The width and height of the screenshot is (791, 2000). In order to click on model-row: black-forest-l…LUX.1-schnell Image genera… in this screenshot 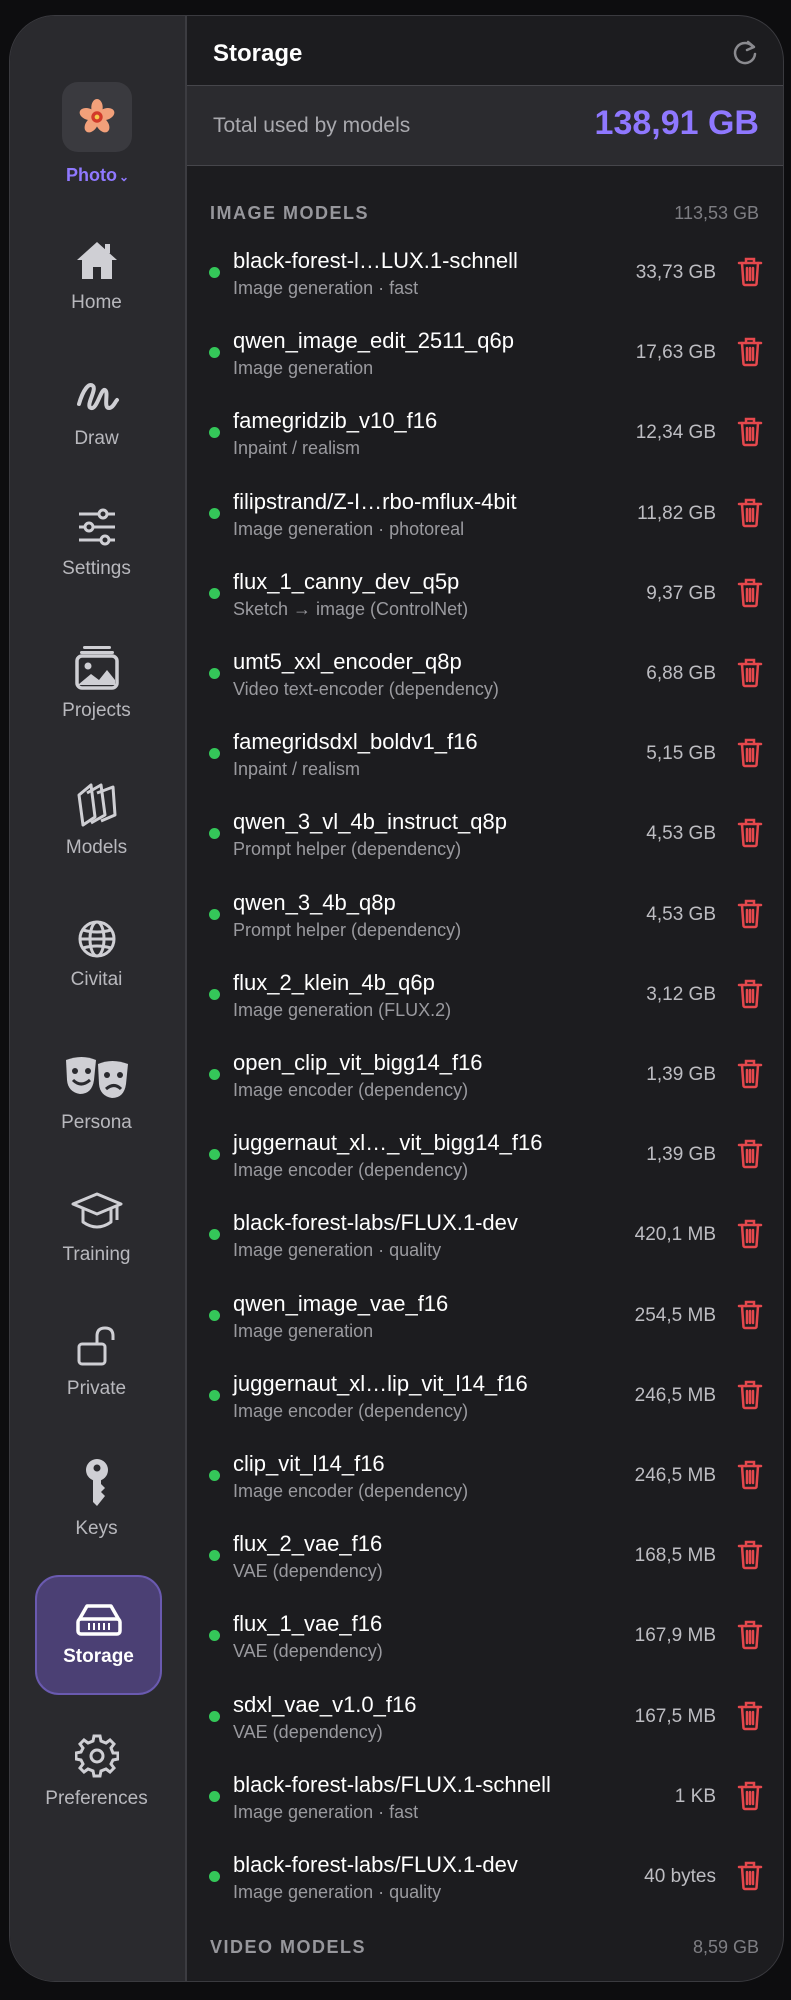, I will do `click(485, 283)`.